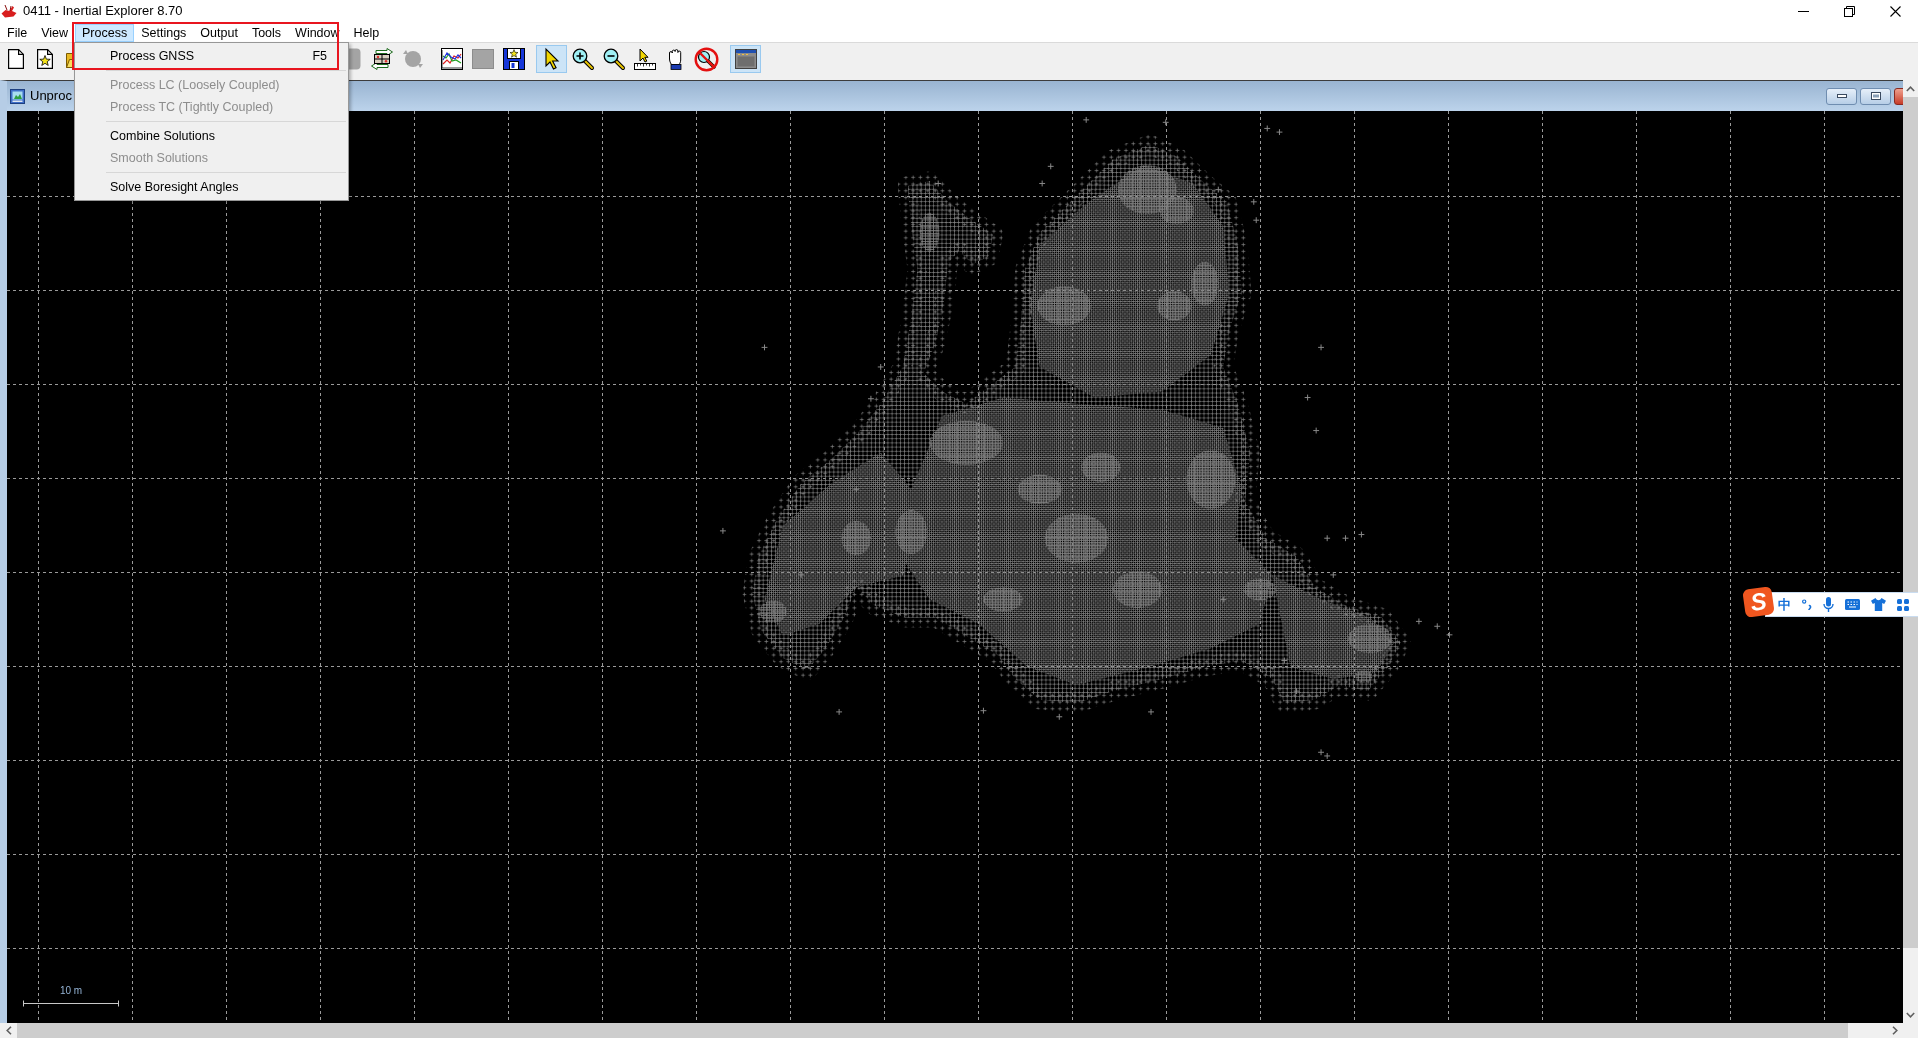 The width and height of the screenshot is (1918, 1038). I want to click on menu-option: Process GNSS F5, so click(204, 56).